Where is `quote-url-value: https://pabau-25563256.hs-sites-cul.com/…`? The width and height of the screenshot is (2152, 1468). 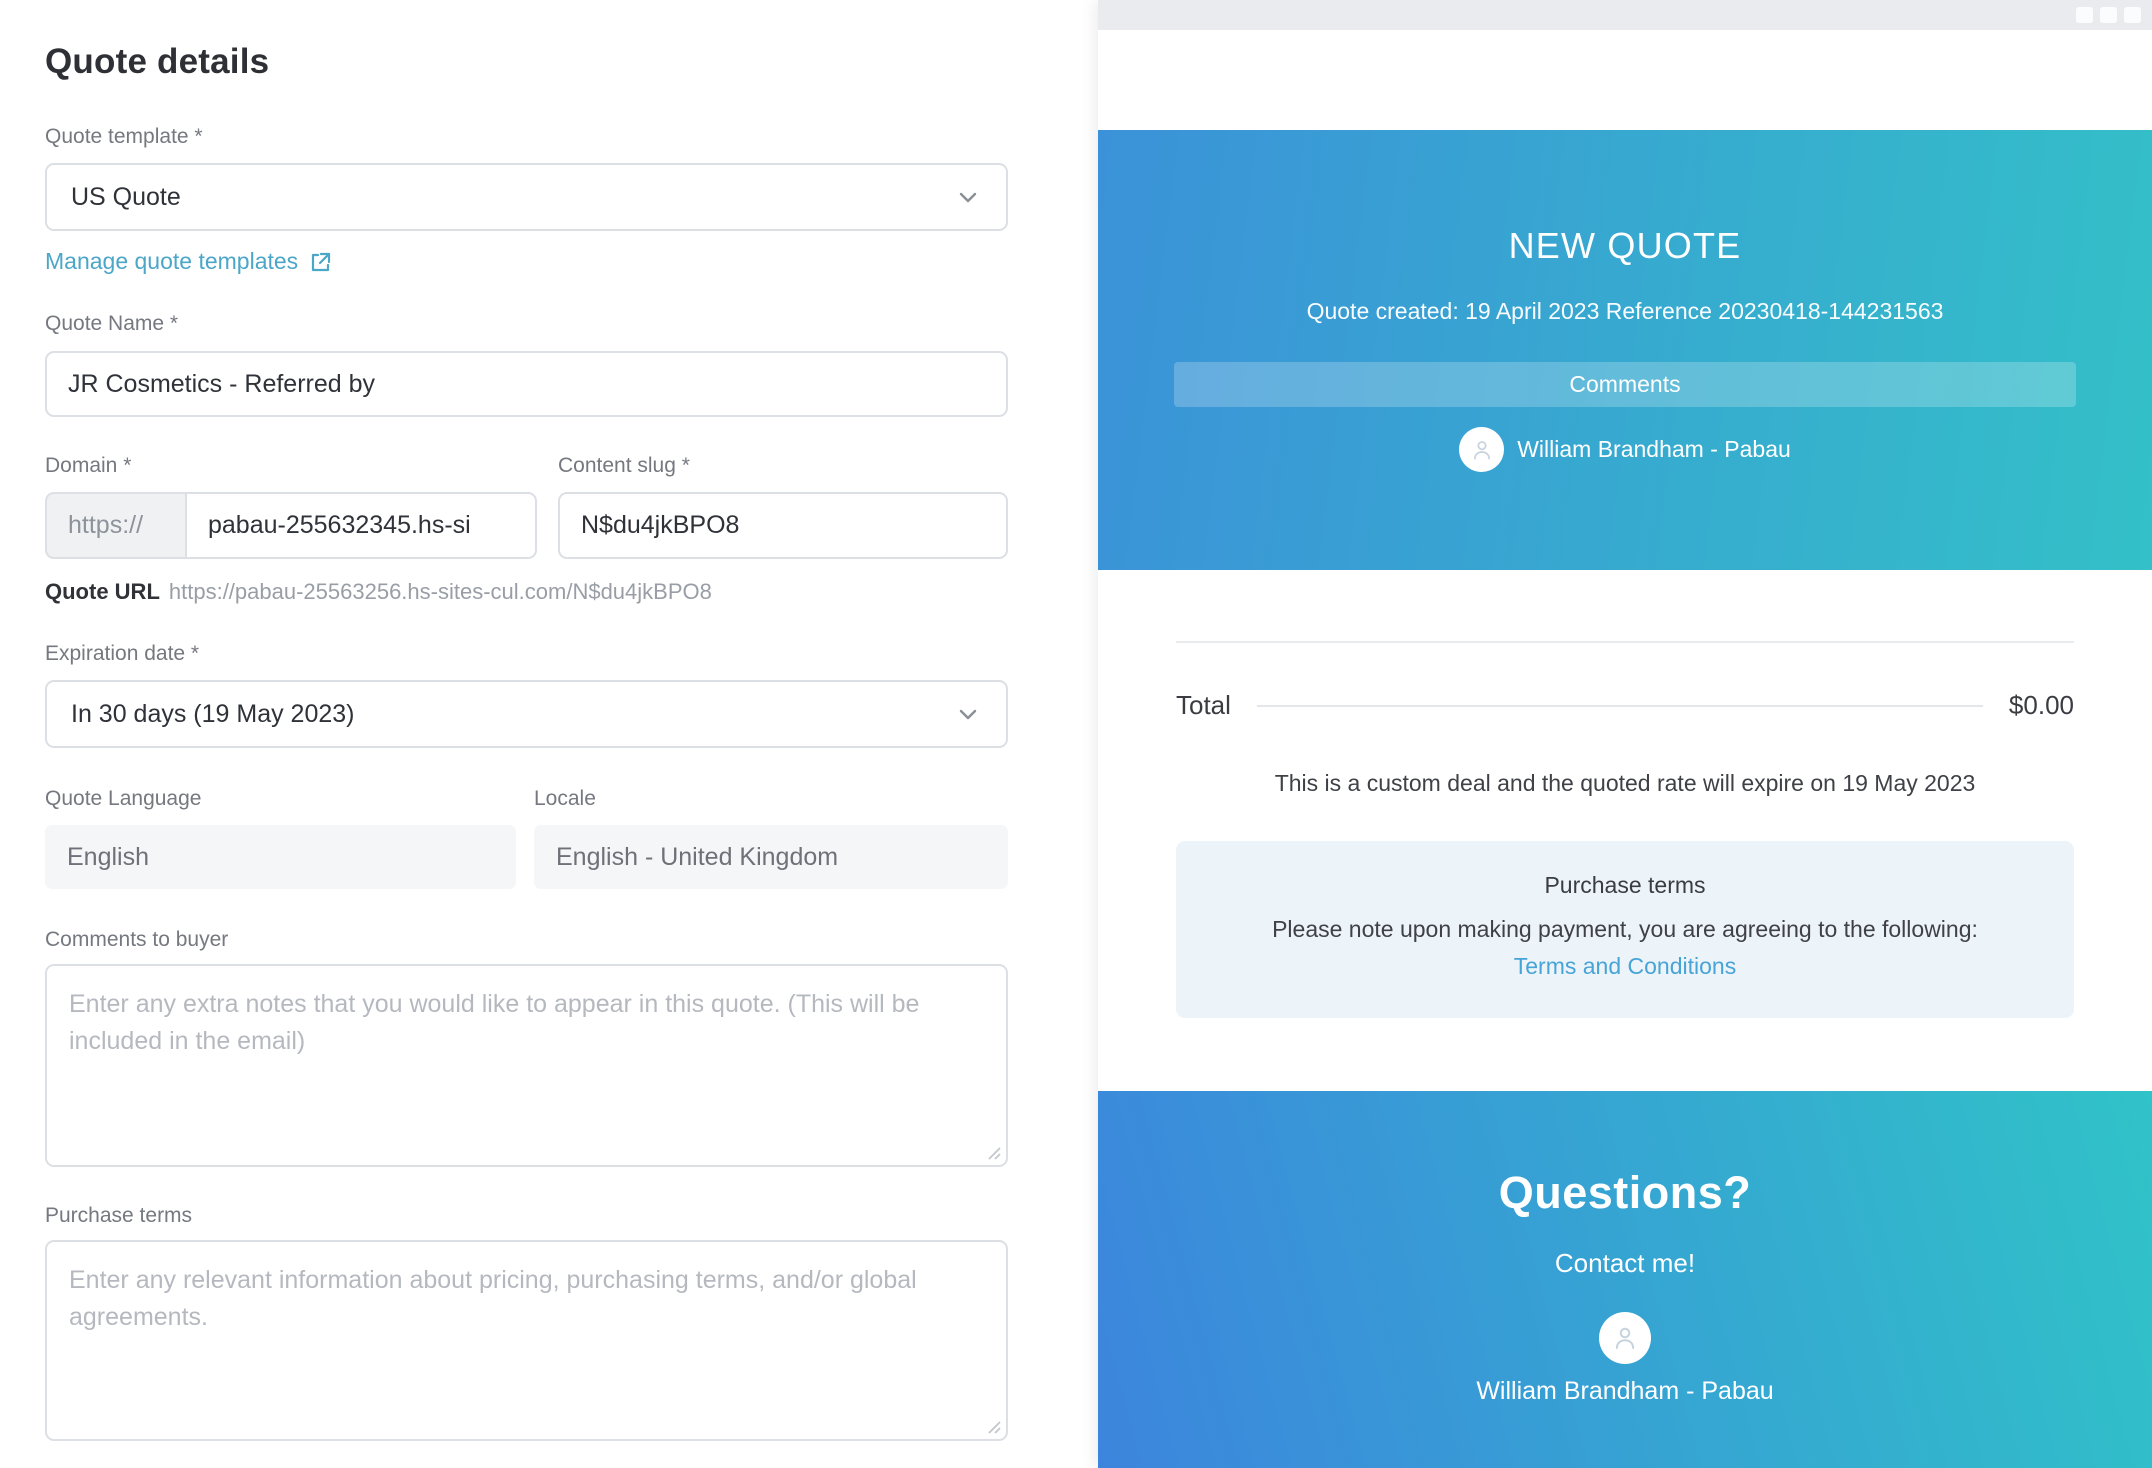 quote-url-value: https://pabau-25563256.hs-sites-cul.com/… is located at coordinates (440, 591).